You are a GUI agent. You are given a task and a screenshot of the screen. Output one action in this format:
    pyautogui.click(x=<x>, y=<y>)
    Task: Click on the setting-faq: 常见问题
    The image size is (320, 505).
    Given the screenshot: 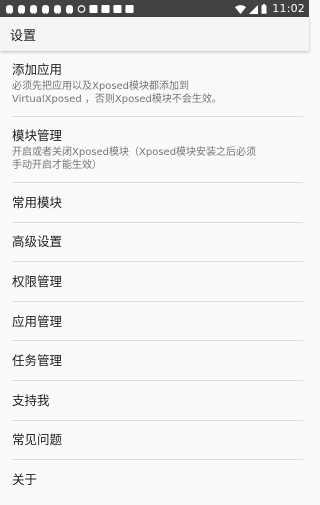 What is the action you would take?
    pyautogui.click(x=154, y=441)
    